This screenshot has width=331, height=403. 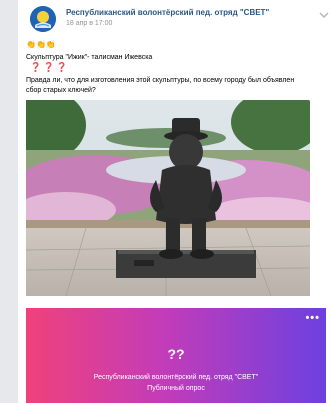 What do you see at coordinates (43, 19) in the screenshot?
I see `group-avatar` at bounding box center [43, 19].